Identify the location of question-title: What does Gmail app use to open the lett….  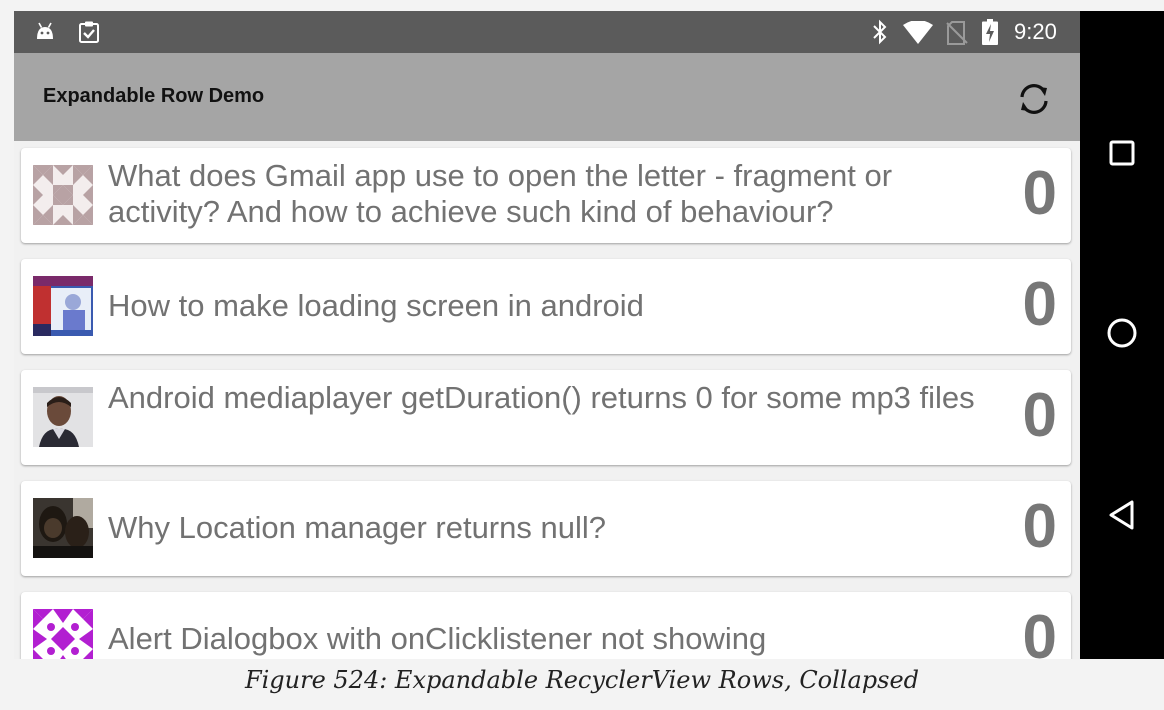
(500, 193).